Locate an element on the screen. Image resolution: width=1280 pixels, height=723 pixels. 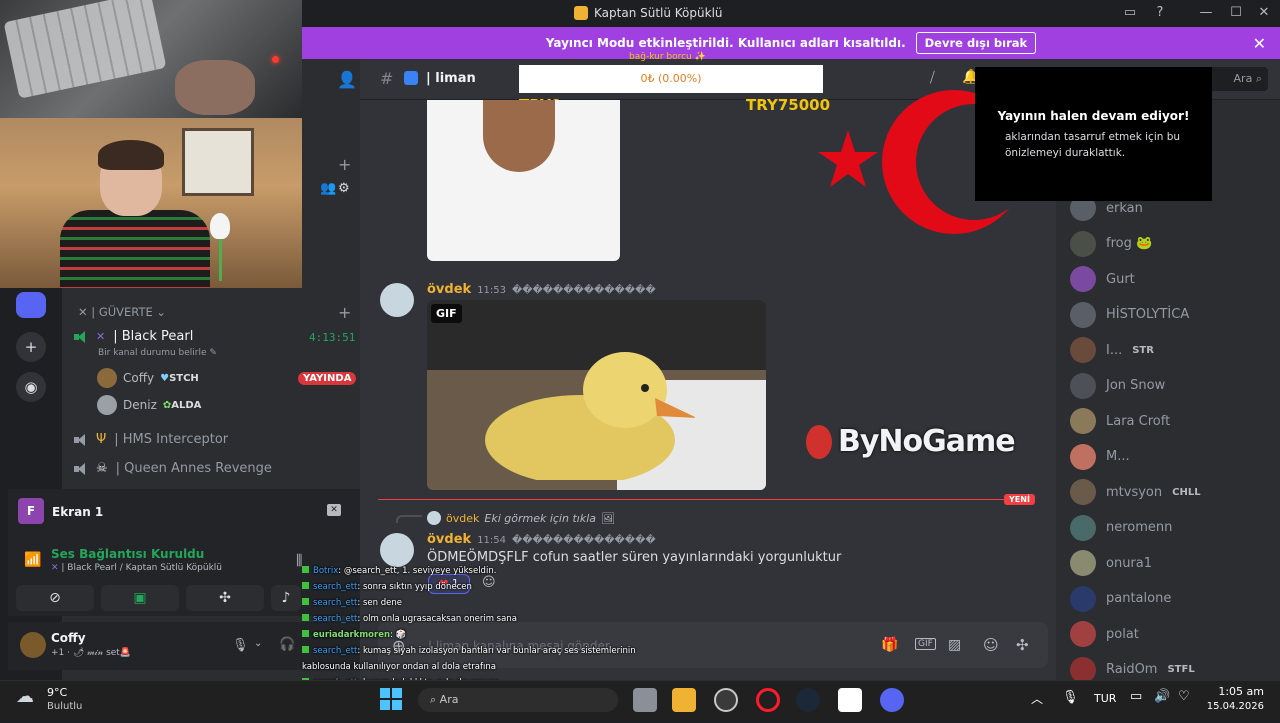
volume-icon: 🔊 is located at coordinates (1162, 696).